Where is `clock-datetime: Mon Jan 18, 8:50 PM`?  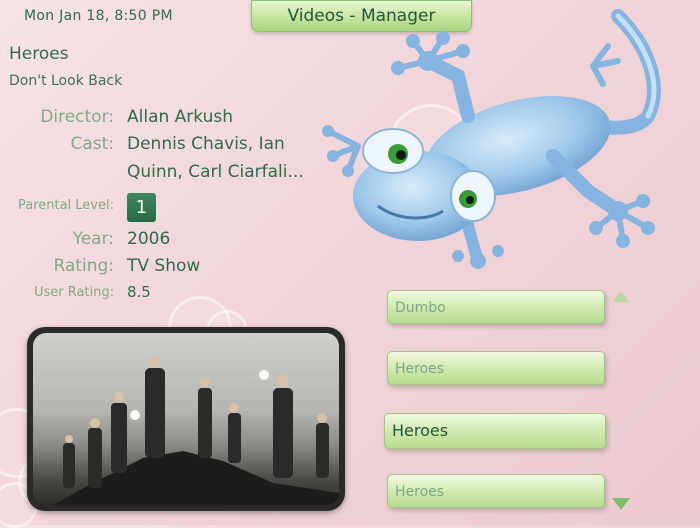
clock-datetime: Mon Jan 18, 8:50 PM is located at coordinates (98, 16).